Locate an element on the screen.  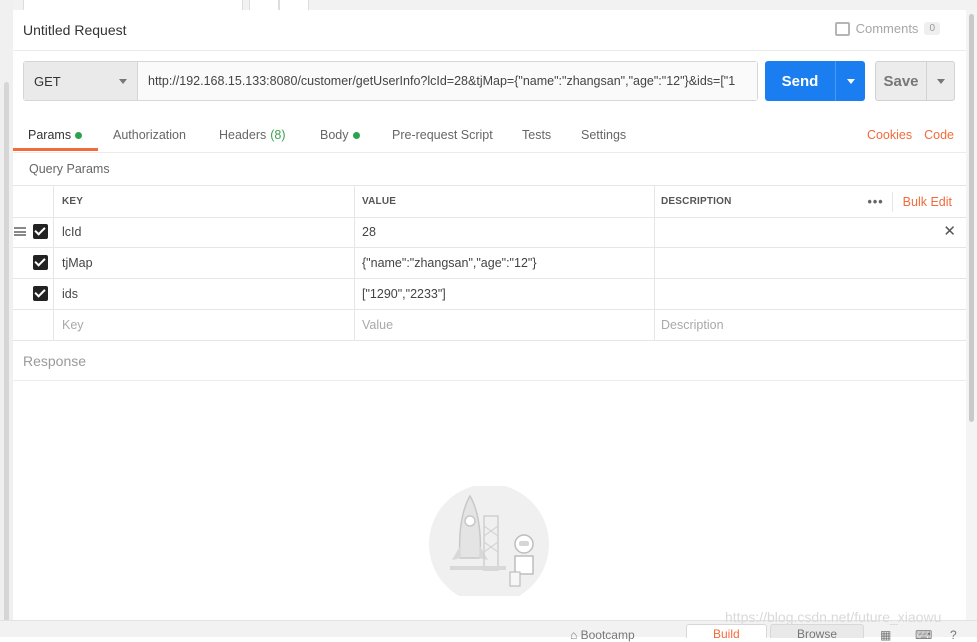
left-panel-edge is located at coordinates (7, 318).